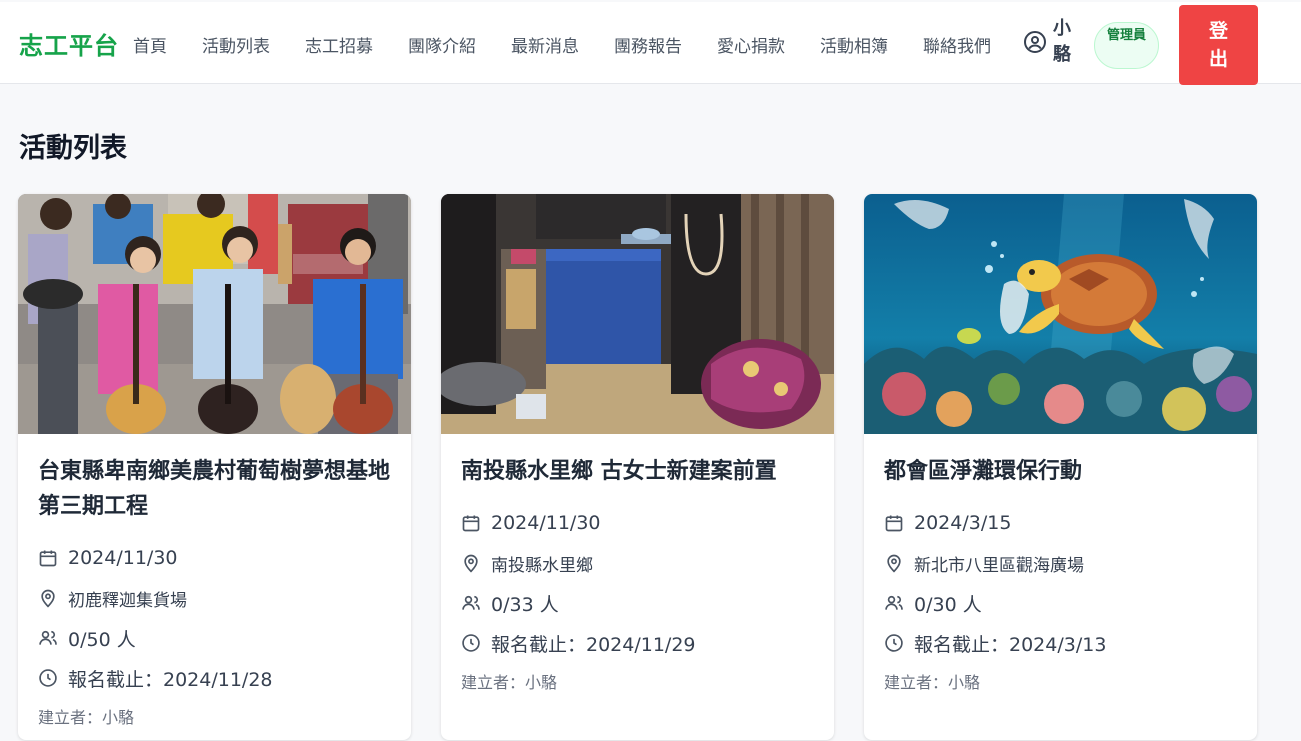 Image resolution: width=1301 pixels, height=741 pixels. I want to click on activity-location: 新北市八里區觀海廣場, so click(1060, 563).